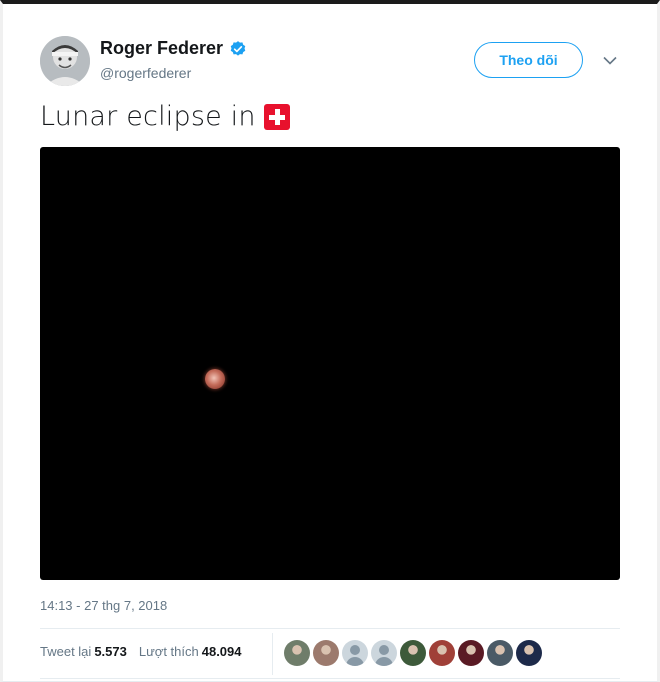  What do you see at coordinates (528, 60) in the screenshot?
I see `follow-button: Theo dõi` at bounding box center [528, 60].